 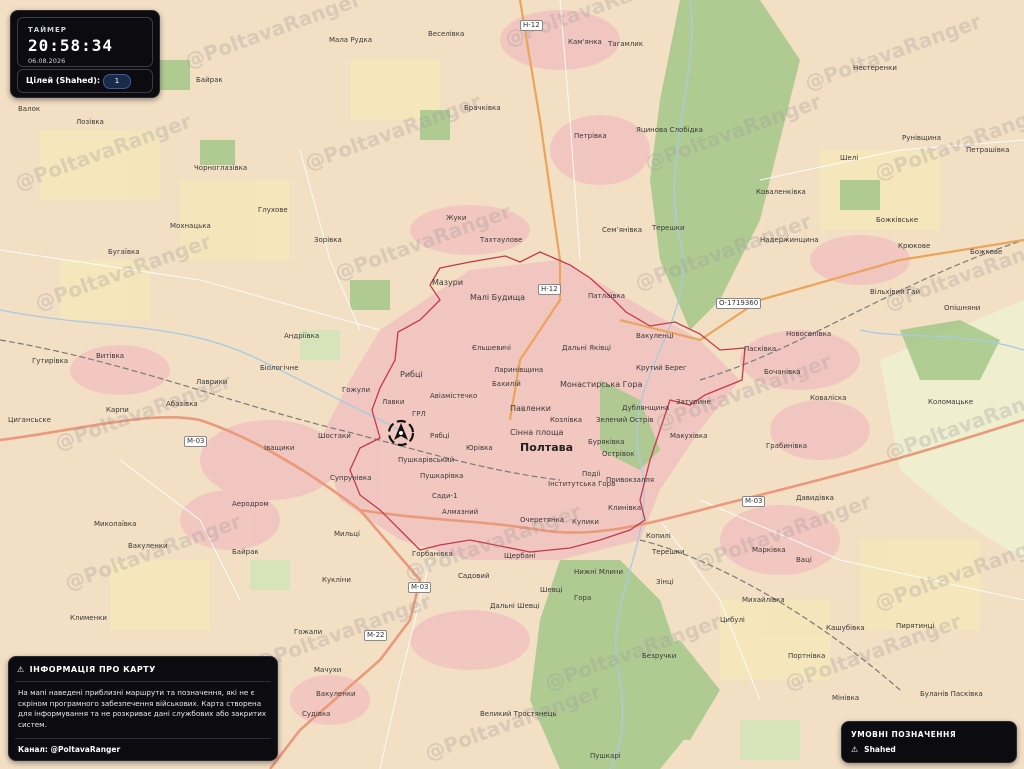 I want to click on place-label: Зорівка, so click(x=328, y=240).